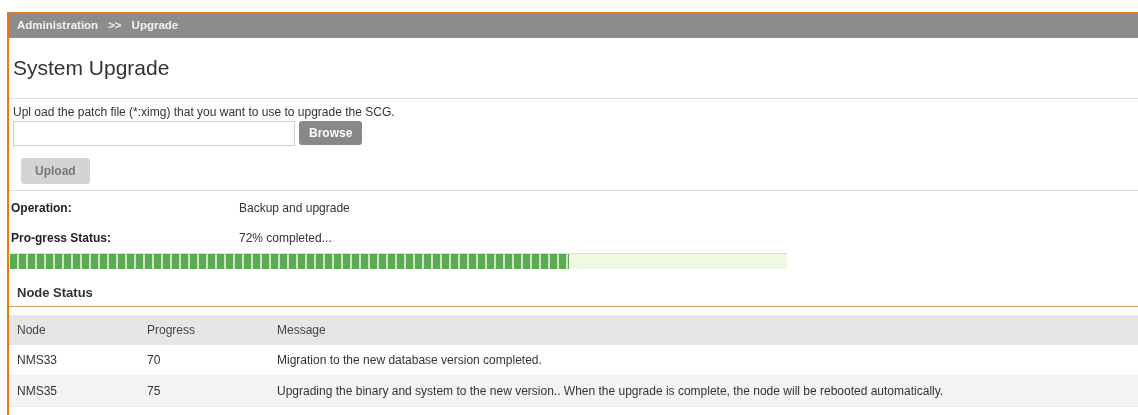  Describe the element at coordinates (74, 330) in the screenshot. I see `column-header: Node` at that location.